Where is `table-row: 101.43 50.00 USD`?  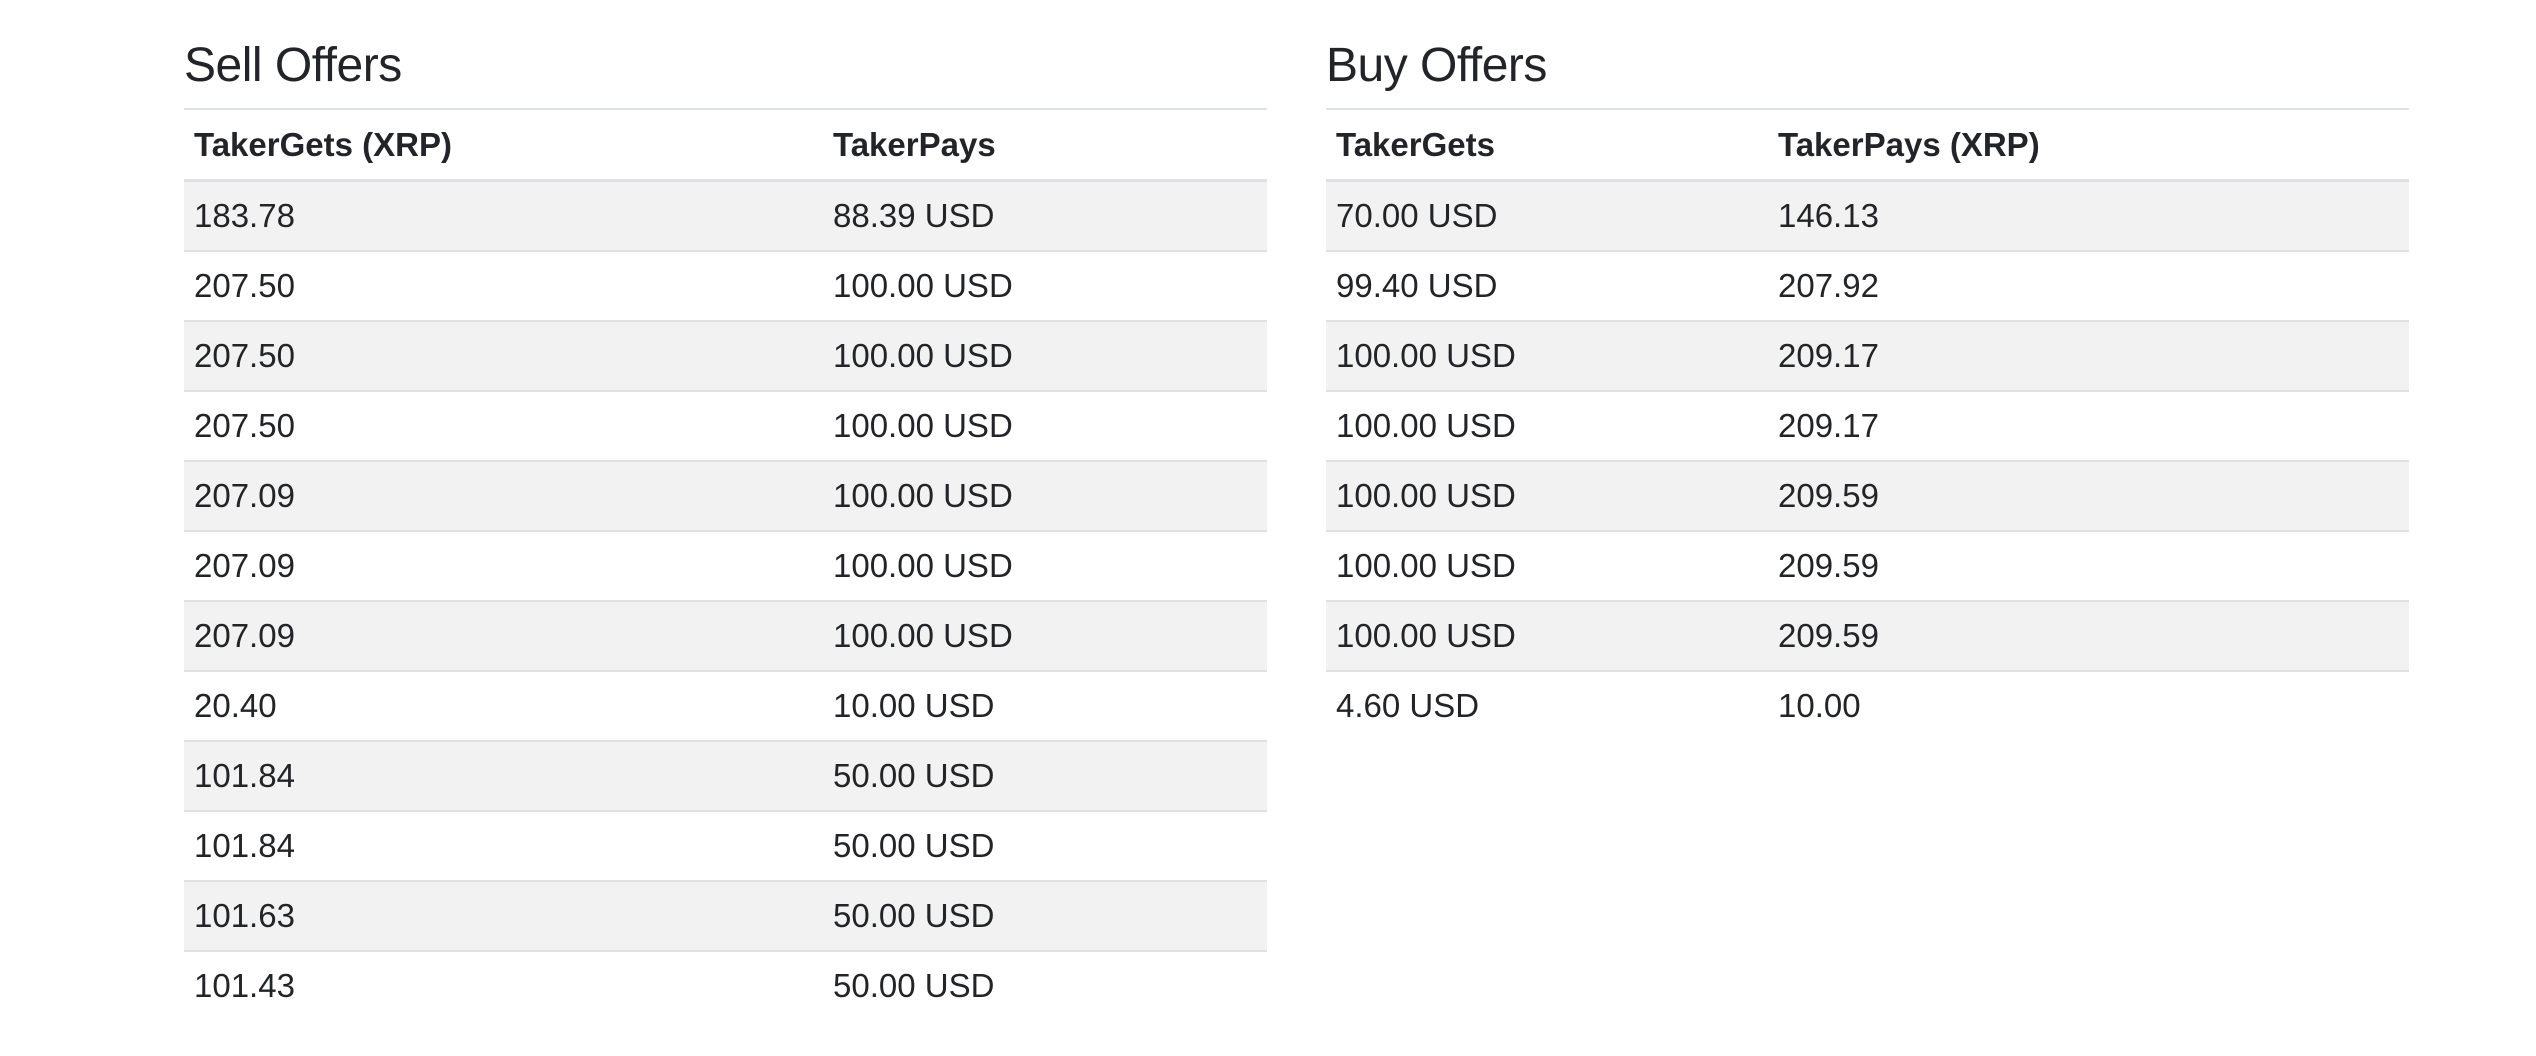 table-row: 101.43 50.00 USD is located at coordinates (725, 985).